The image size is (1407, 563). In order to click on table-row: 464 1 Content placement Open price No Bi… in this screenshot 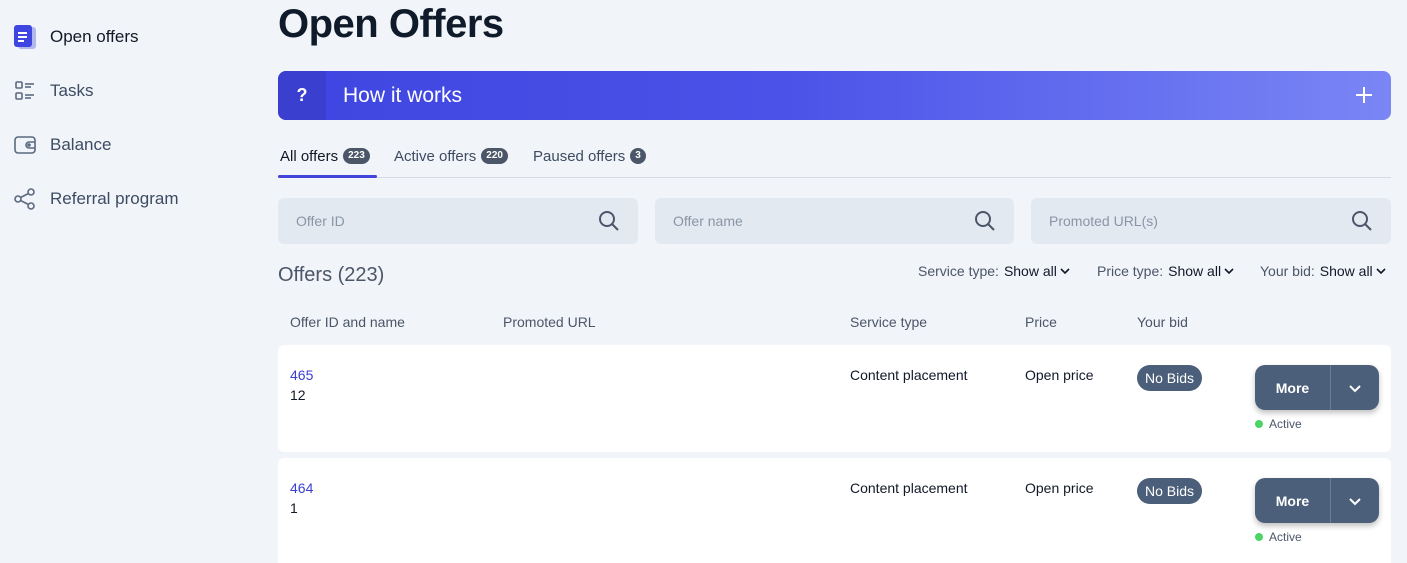, I will do `click(834, 510)`.